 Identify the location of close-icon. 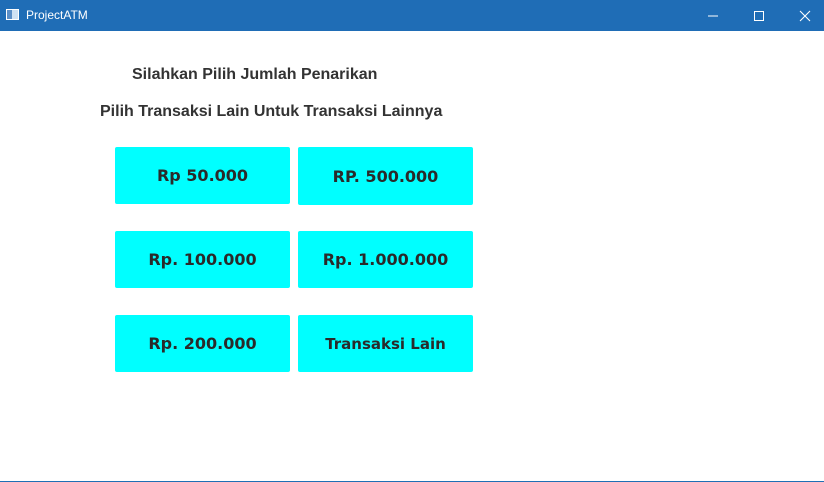
(805, 16).